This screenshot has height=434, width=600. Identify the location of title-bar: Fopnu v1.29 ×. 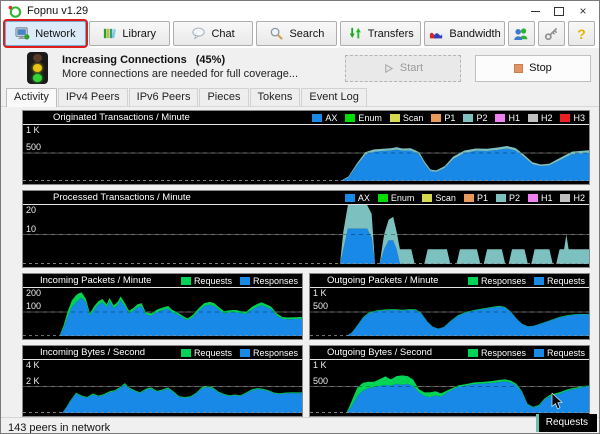
(300, 11).